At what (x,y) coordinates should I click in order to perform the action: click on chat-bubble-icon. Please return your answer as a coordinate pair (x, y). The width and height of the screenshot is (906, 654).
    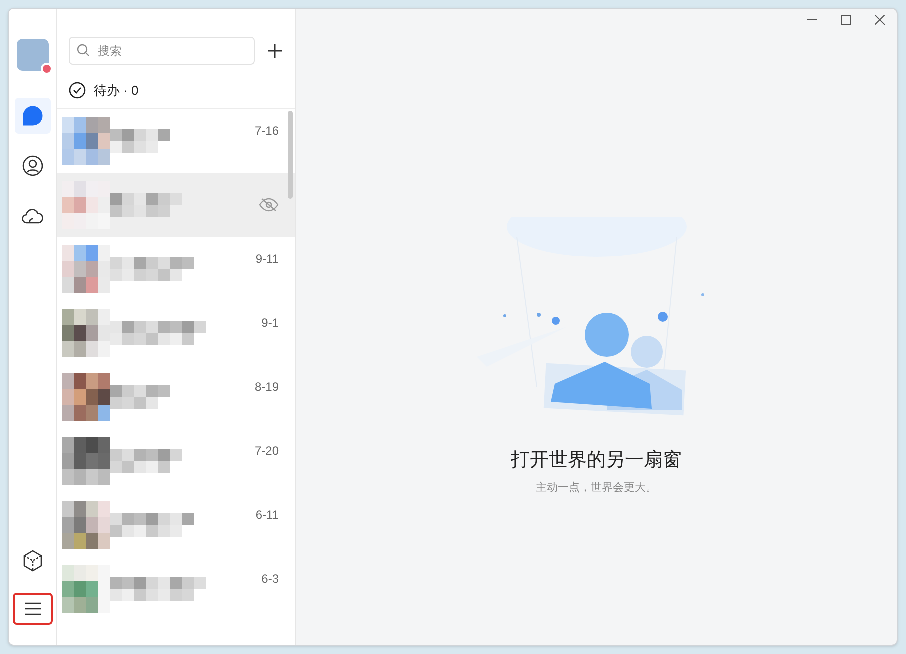
    Looking at the image, I should click on (33, 116).